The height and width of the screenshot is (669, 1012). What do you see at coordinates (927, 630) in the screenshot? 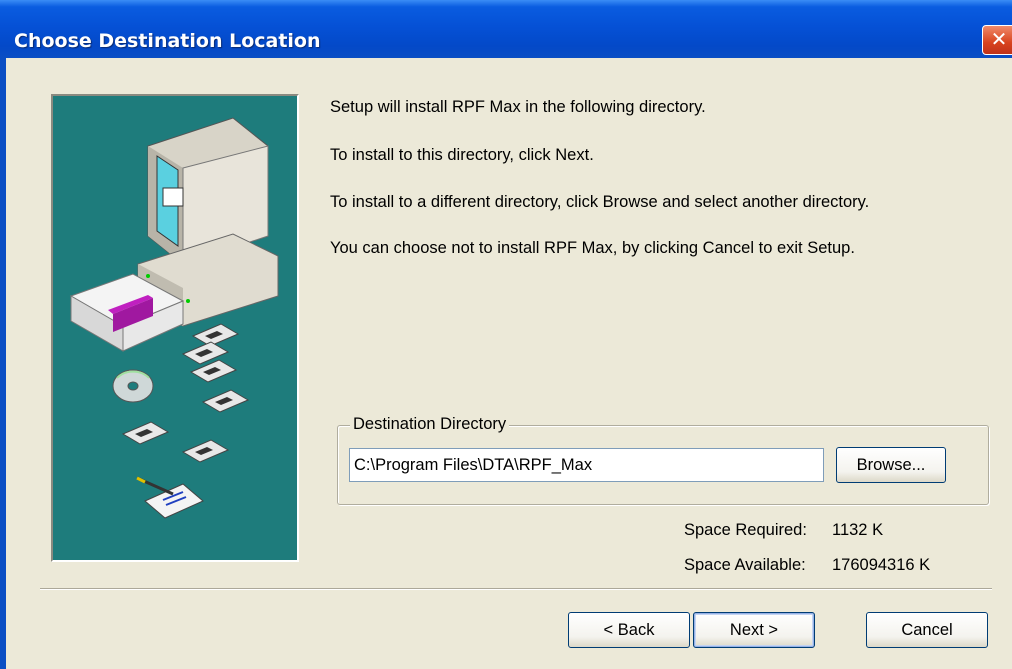
I see `cancel-button: Cancel` at bounding box center [927, 630].